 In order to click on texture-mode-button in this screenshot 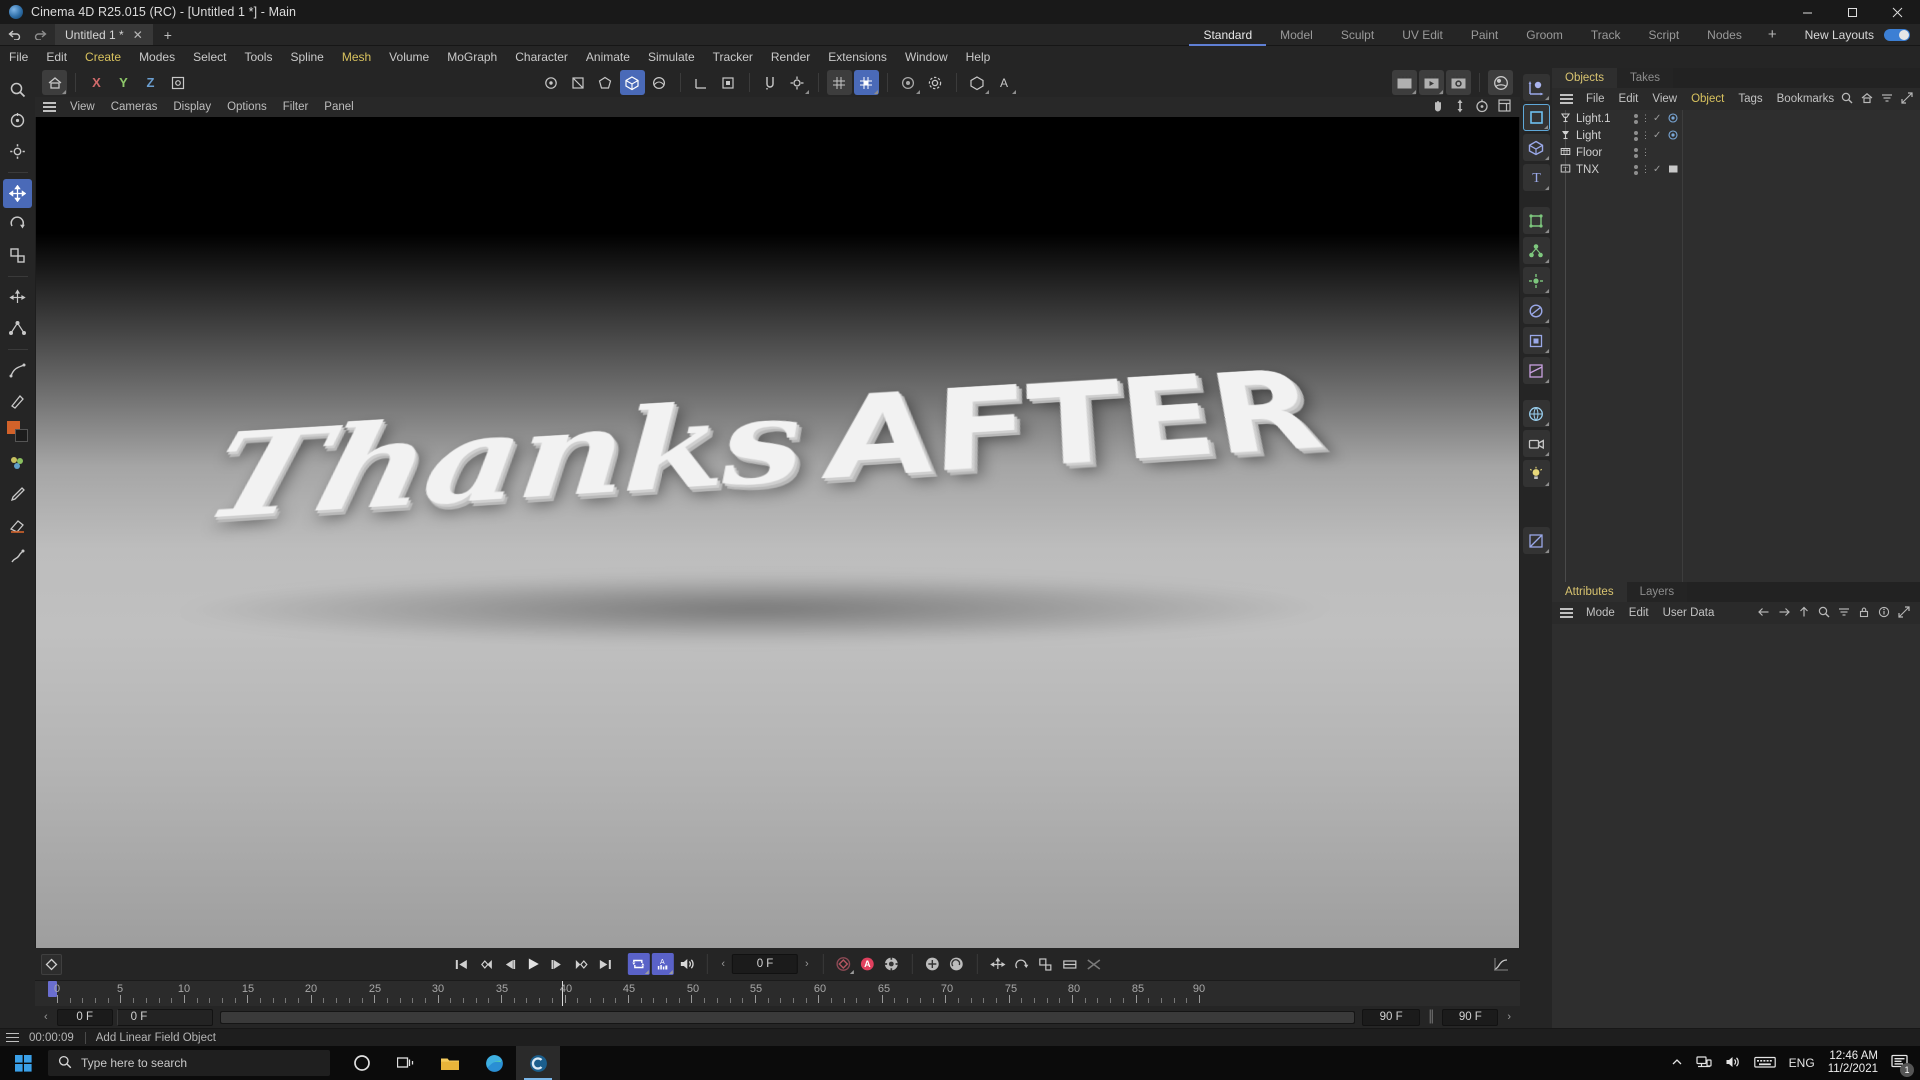, I will do `click(659, 82)`.